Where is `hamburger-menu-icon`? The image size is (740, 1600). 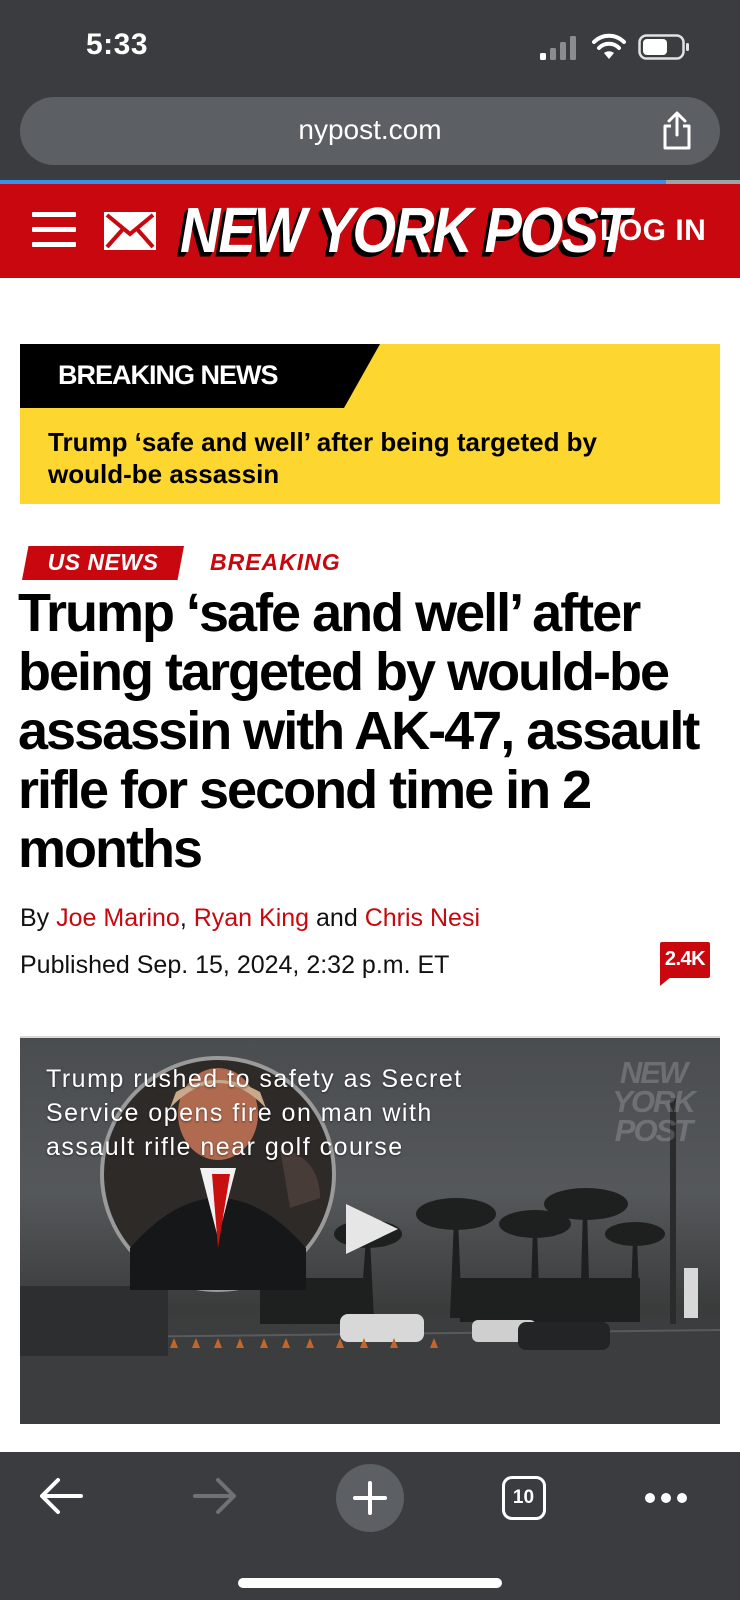
hamburger-menu-icon is located at coordinates (54, 230).